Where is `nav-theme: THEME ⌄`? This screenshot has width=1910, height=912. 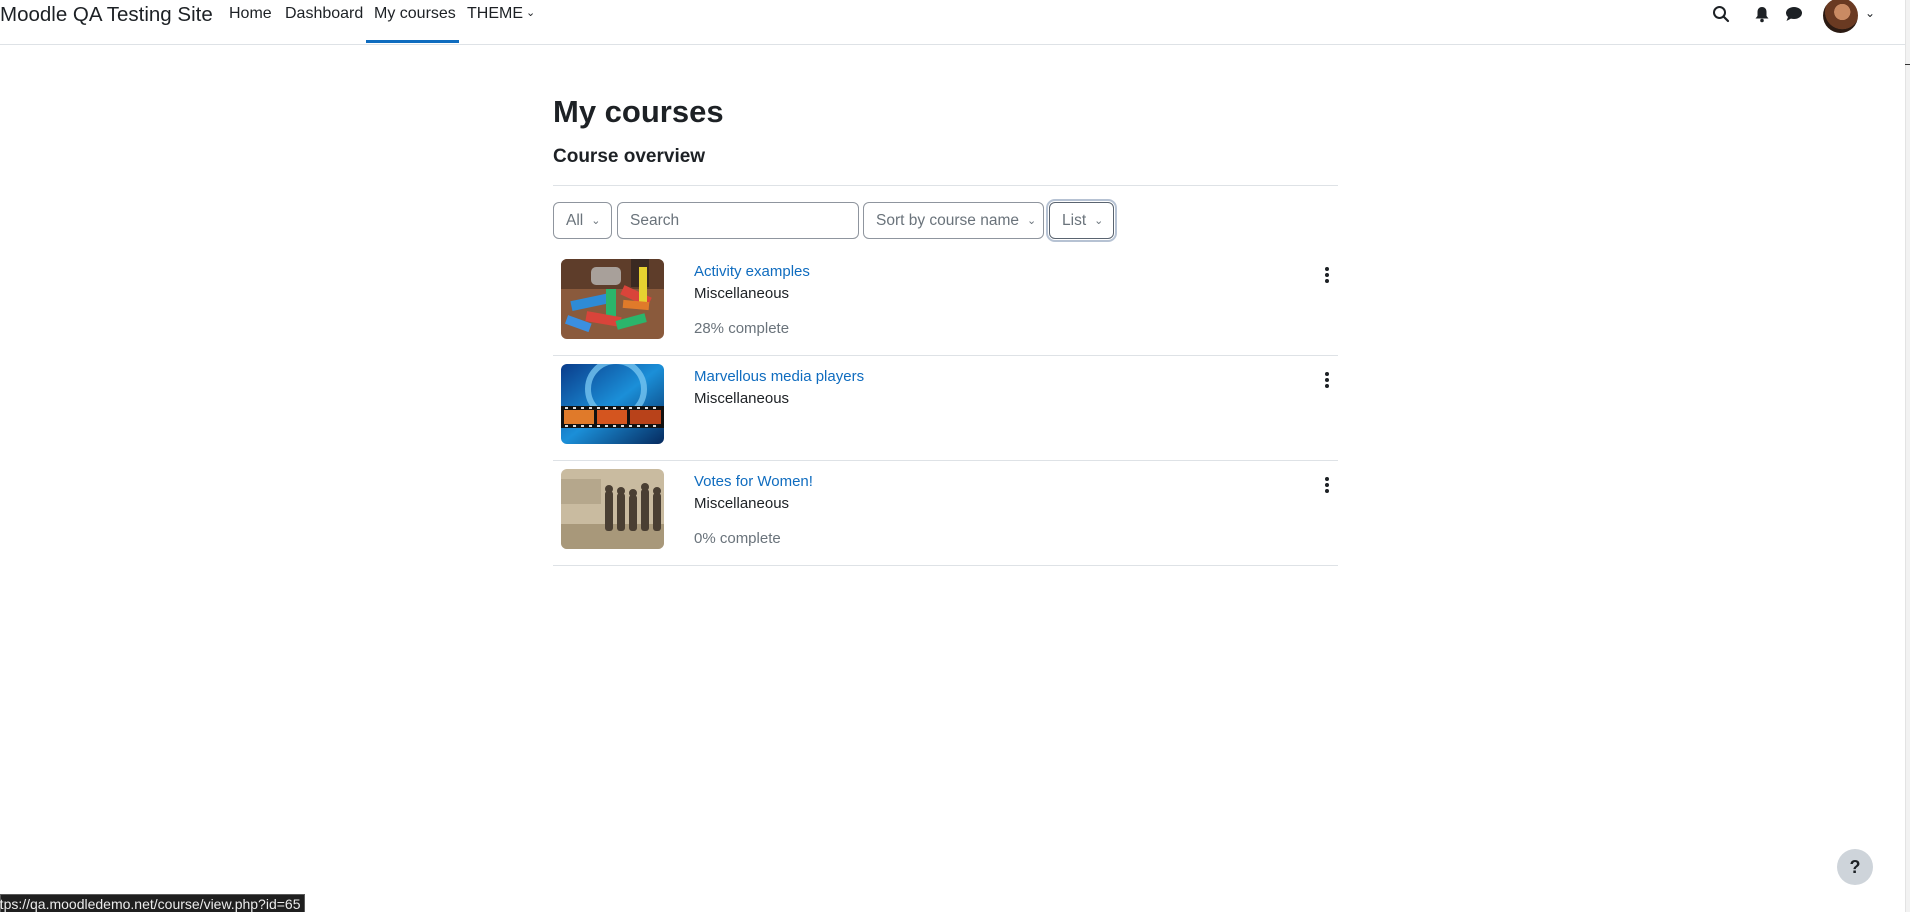 nav-theme: THEME ⌄ is located at coordinates (501, 14).